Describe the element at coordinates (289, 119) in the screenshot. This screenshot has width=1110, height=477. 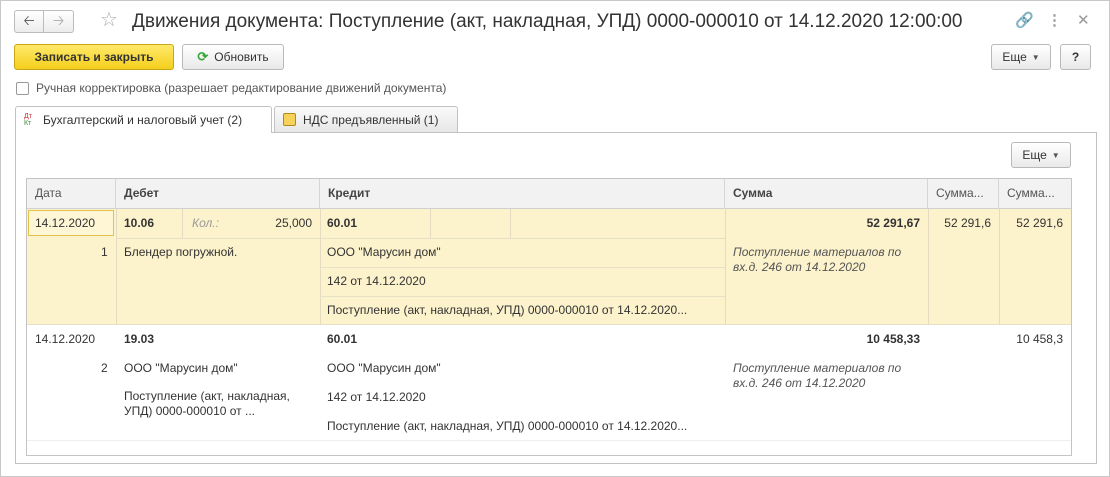
I see `vat-icon` at that location.